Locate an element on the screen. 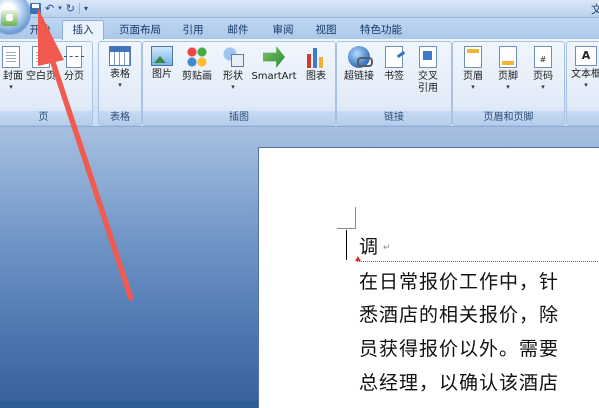 The height and width of the screenshot is (408, 599). annotation-arrow is located at coordinates (86, 154).